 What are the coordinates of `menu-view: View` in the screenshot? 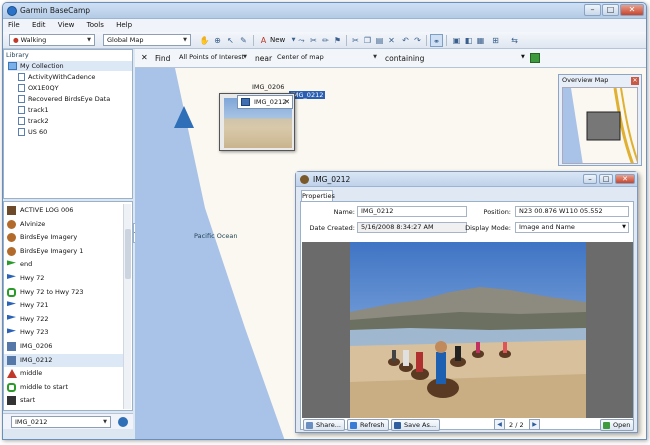 It's located at (66, 24).